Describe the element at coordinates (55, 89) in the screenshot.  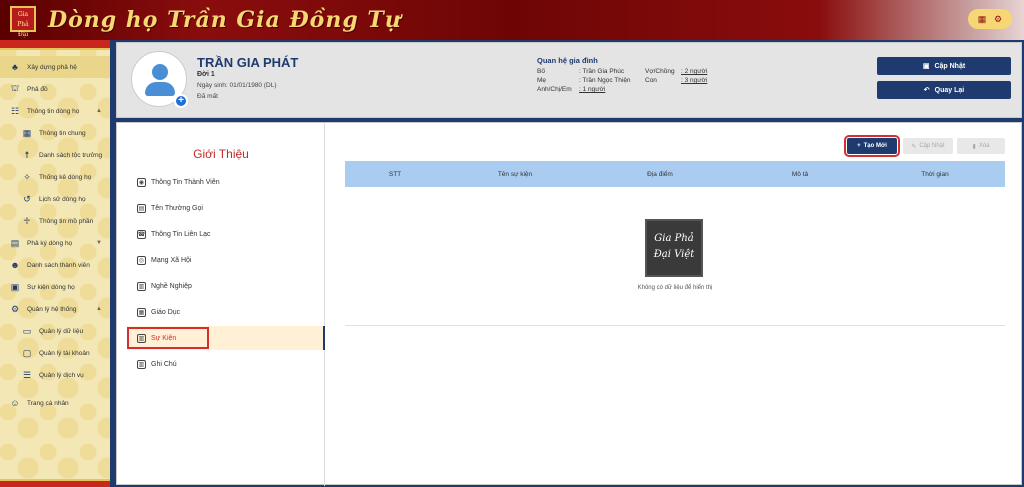
I see `sidebar-item-pha-do: ⛫ Phả đồ` at that location.